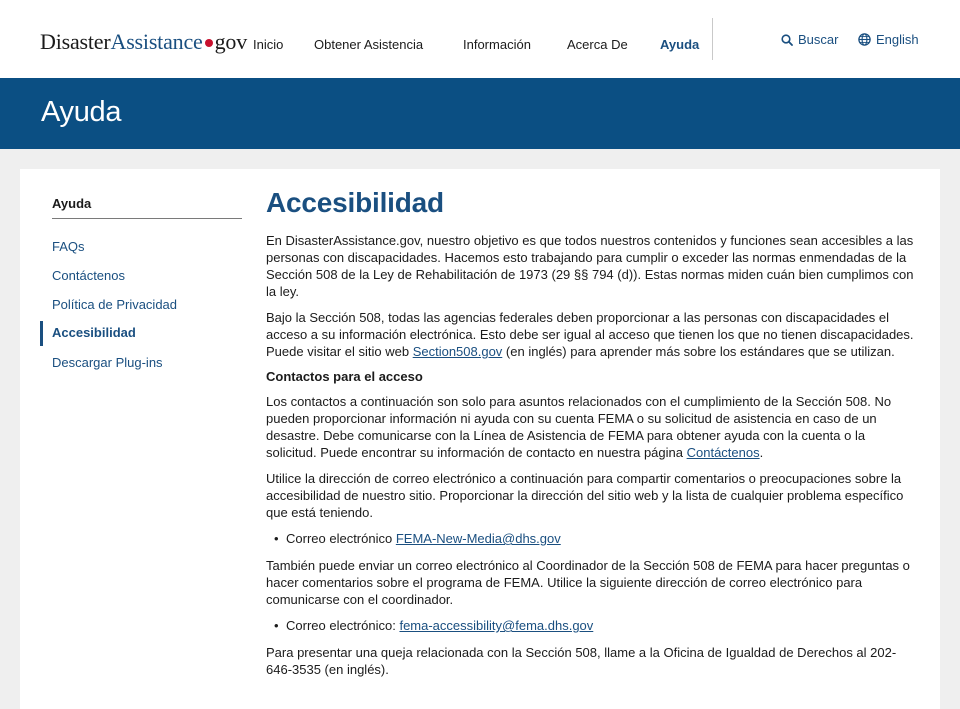  Describe the element at coordinates (94, 332) in the screenshot. I see `sidebar-item-accesibilidad: Accesibilidad` at that location.